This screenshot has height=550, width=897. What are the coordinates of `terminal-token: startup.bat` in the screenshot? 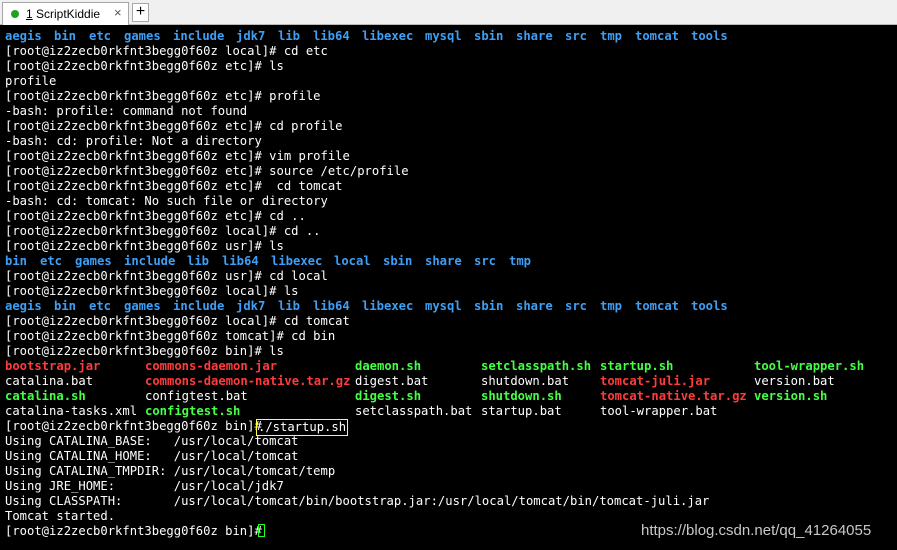 It's located at (521, 411).